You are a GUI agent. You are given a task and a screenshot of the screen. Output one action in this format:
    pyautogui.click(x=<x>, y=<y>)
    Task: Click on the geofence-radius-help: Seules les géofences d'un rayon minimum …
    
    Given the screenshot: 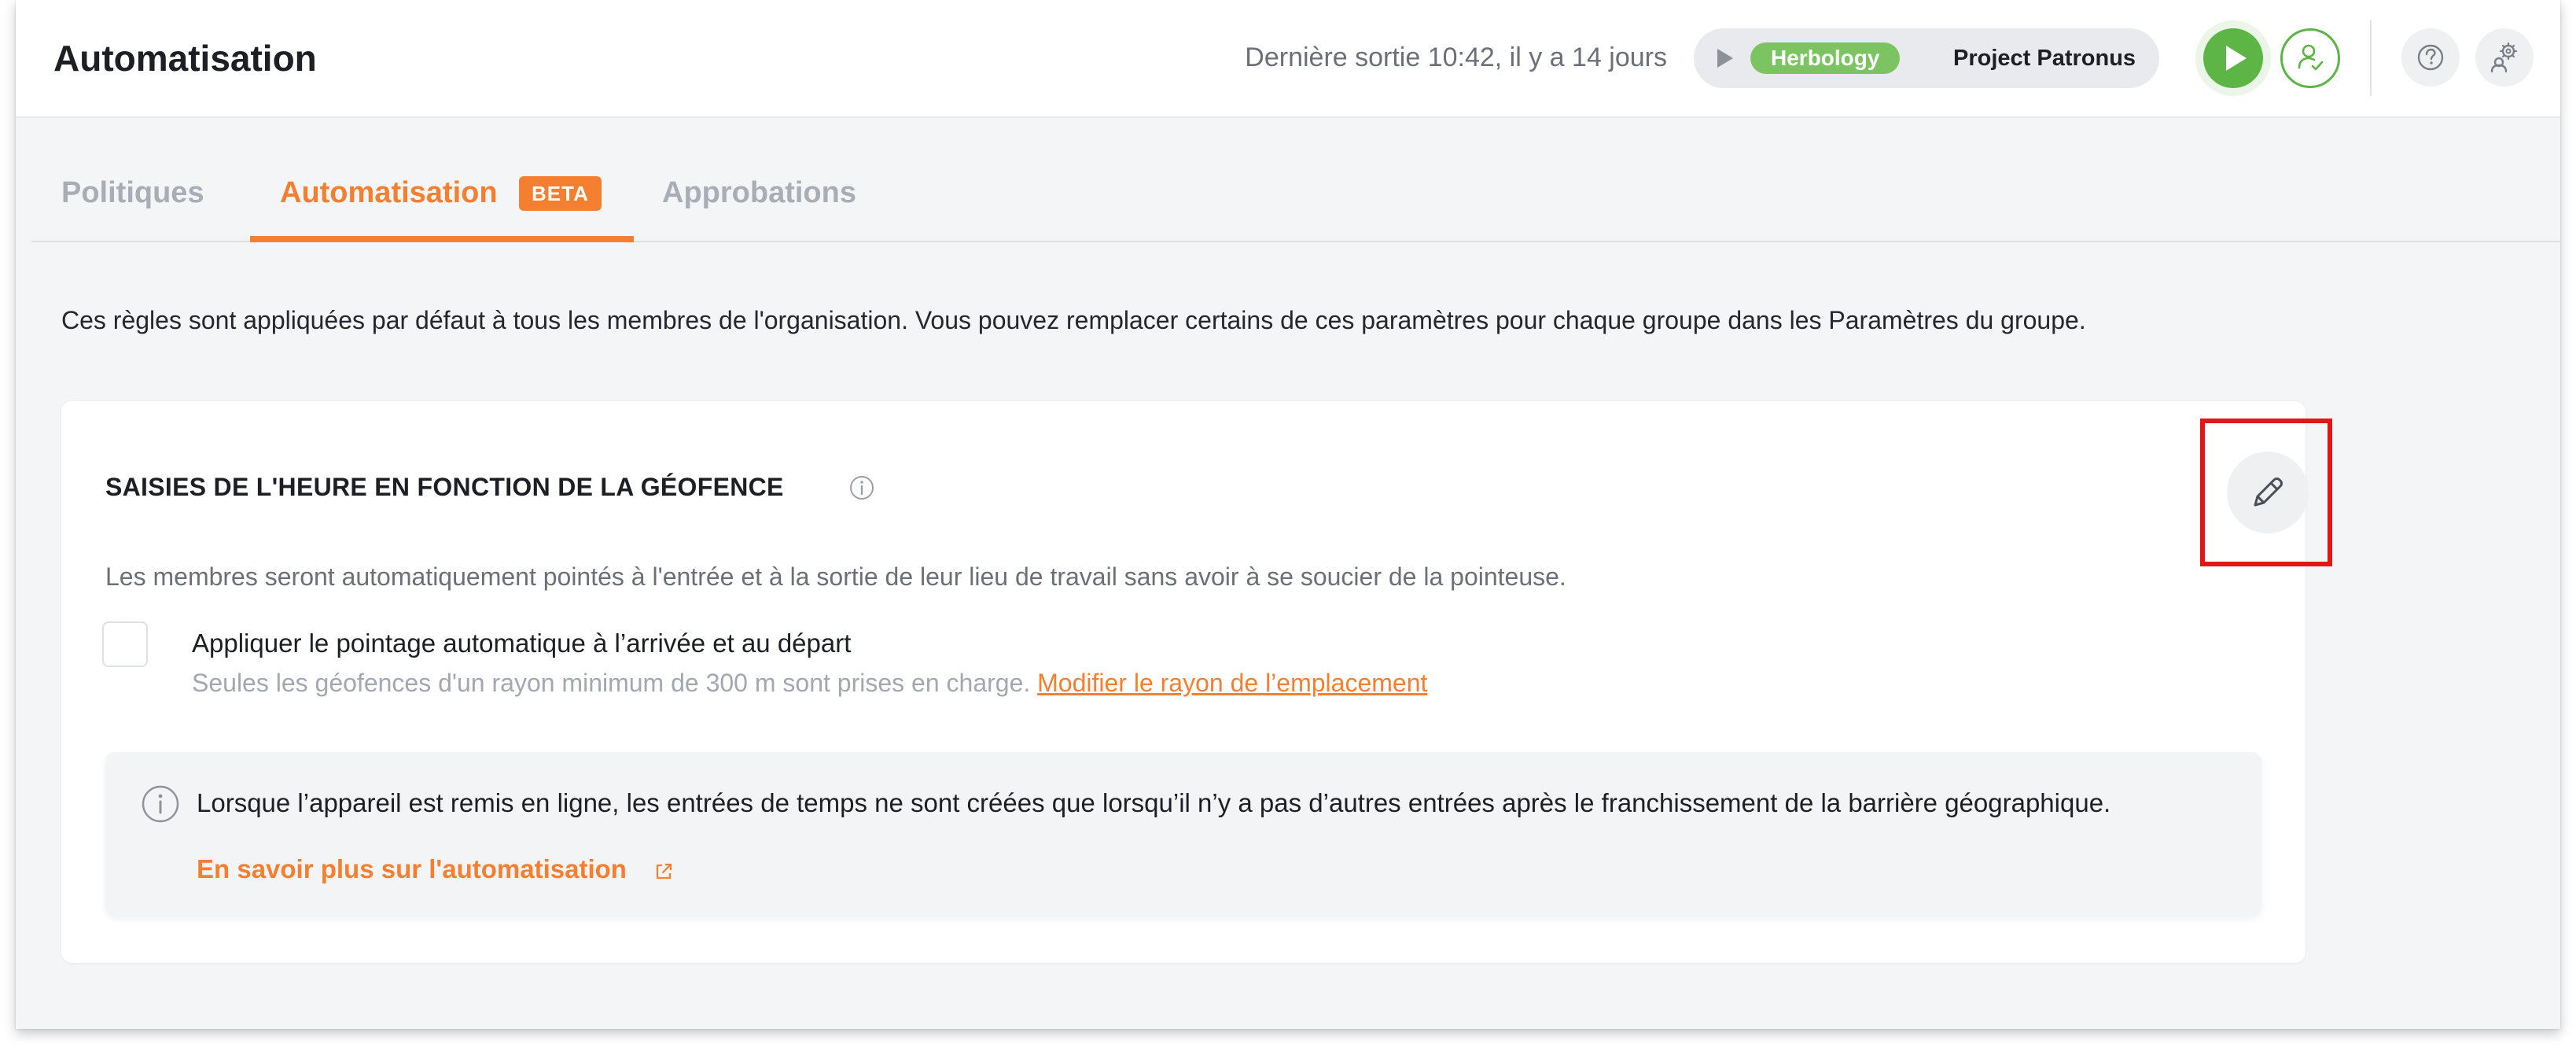 What is the action you would take?
    pyautogui.click(x=809, y=683)
    